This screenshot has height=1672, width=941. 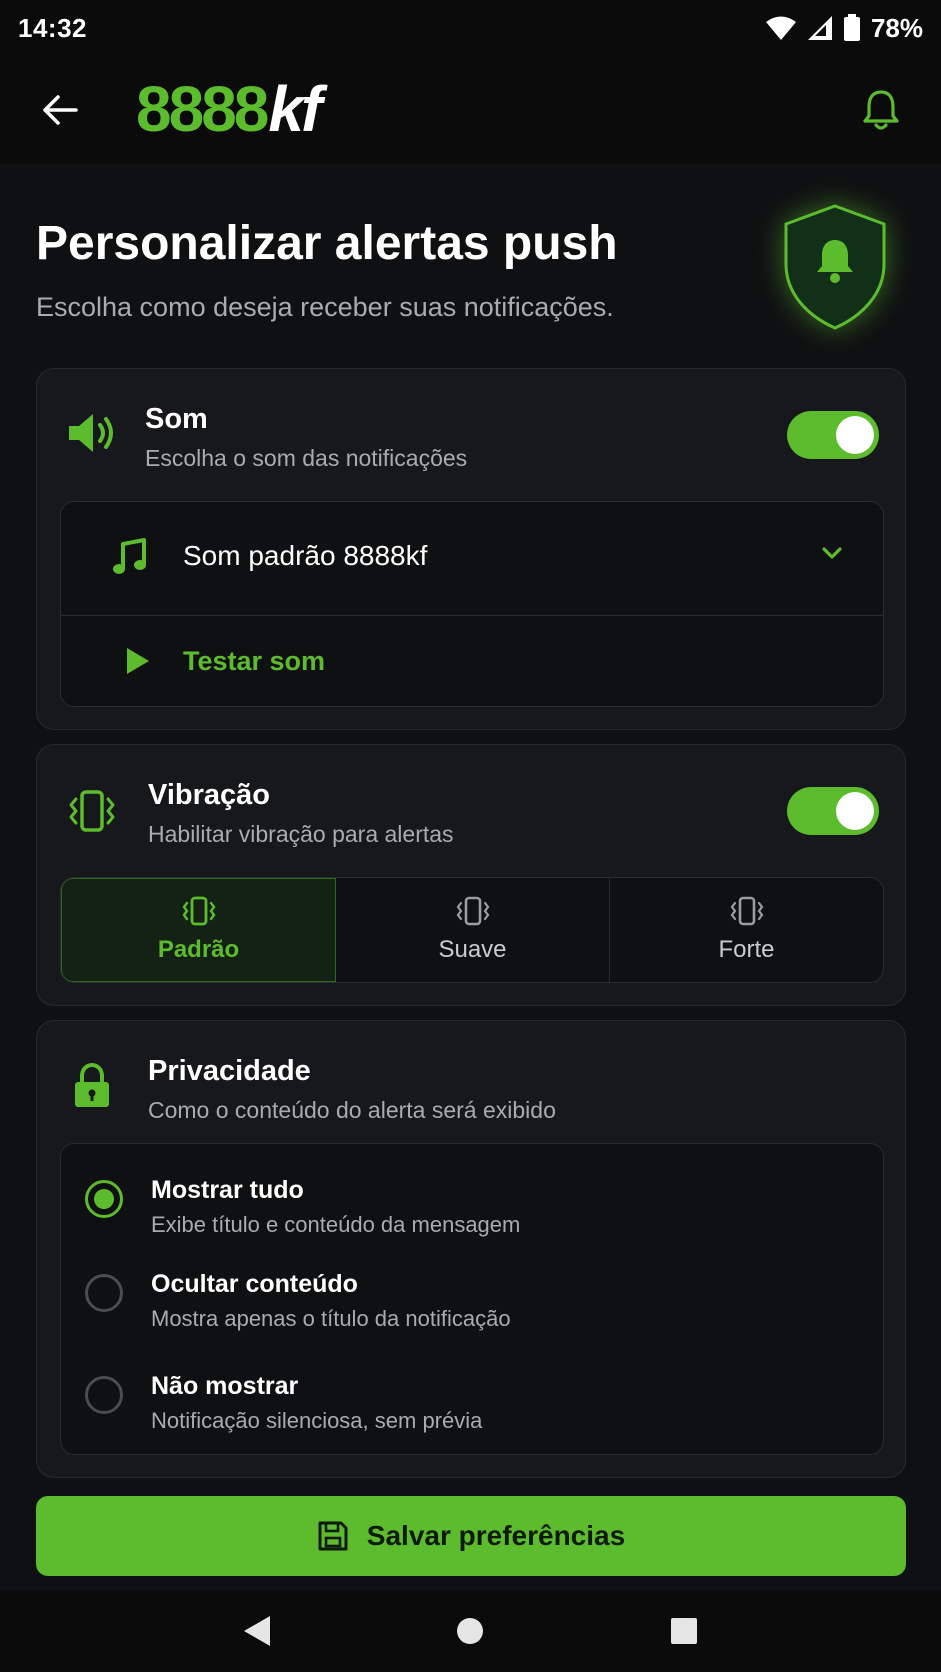 I want to click on save-button-label: Salvar preferências, so click(x=496, y=1535).